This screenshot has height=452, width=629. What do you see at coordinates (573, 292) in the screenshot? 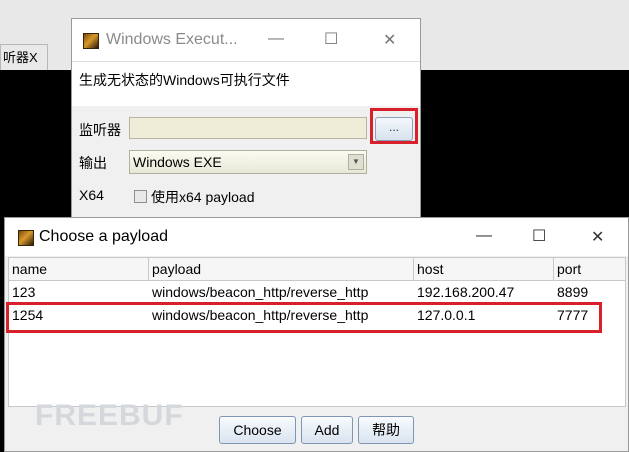
I see `cell-port: 8899` at bounding box center [573, 292].